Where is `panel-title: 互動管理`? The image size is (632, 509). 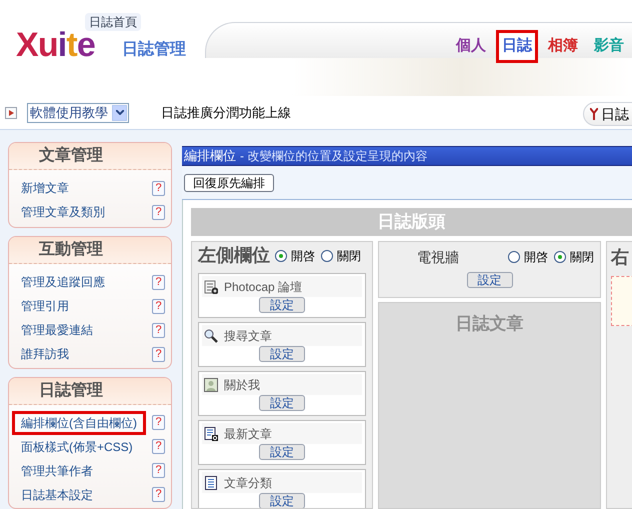 panel-title: 互動管理 is located at coordinates (71, 250).